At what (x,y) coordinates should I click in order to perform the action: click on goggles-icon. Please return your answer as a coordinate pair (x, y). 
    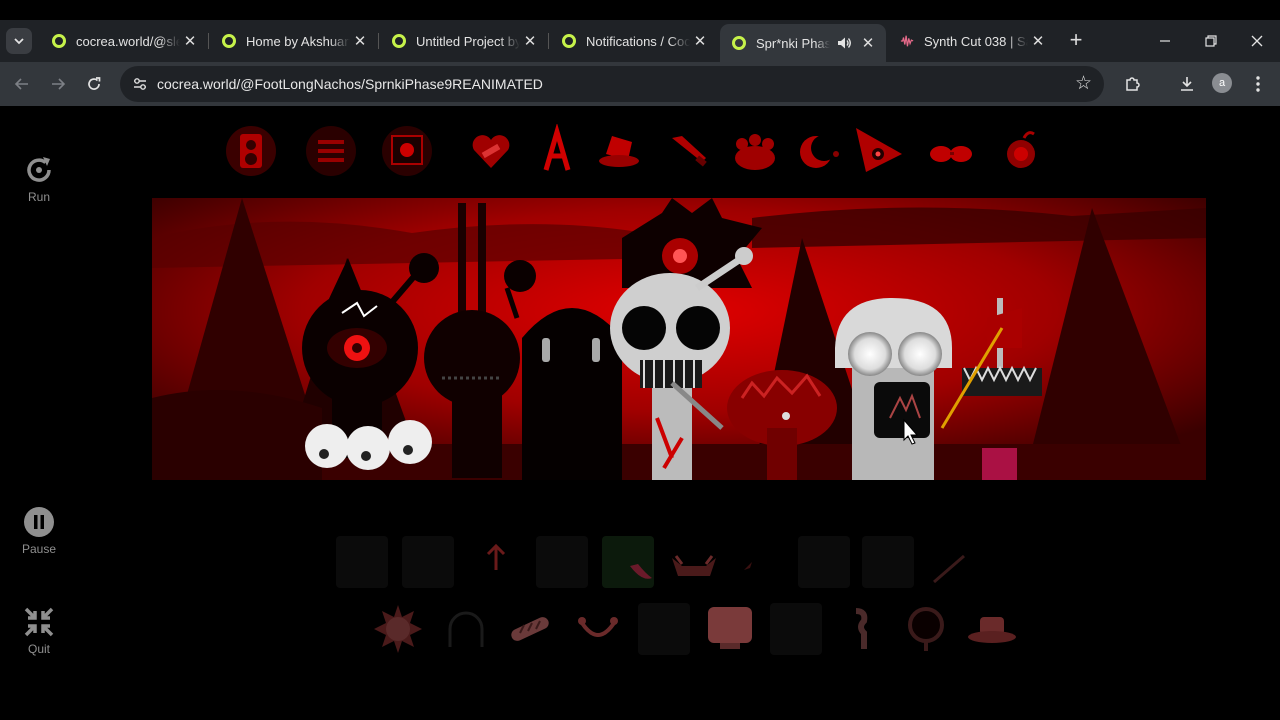
    Looking at the image, I should click on (951, 151).